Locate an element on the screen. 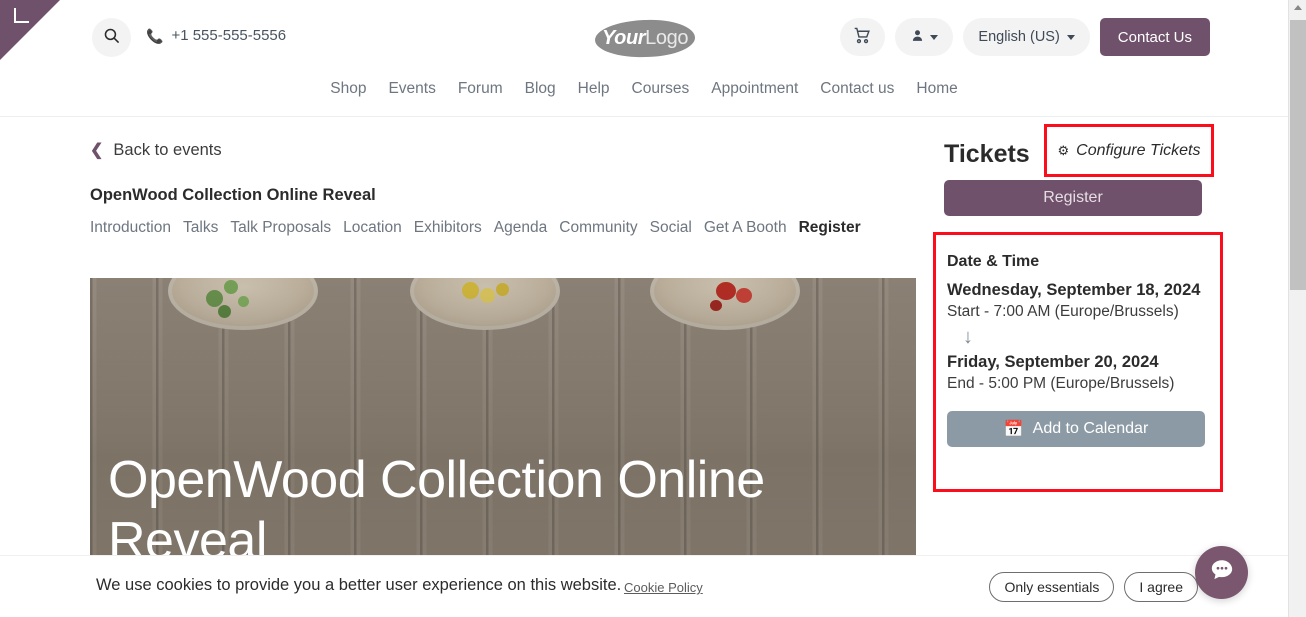 This screenshot has width=1306, height=617. nav-item-courses: Courses is located at coordinates (661, 89).